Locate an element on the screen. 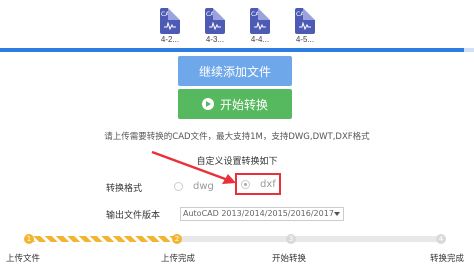 This screenshot has height=267, width=474. version-select: AutoCAD 2013/2014/2015/2016/2017 is located at coordinates (262, 214).